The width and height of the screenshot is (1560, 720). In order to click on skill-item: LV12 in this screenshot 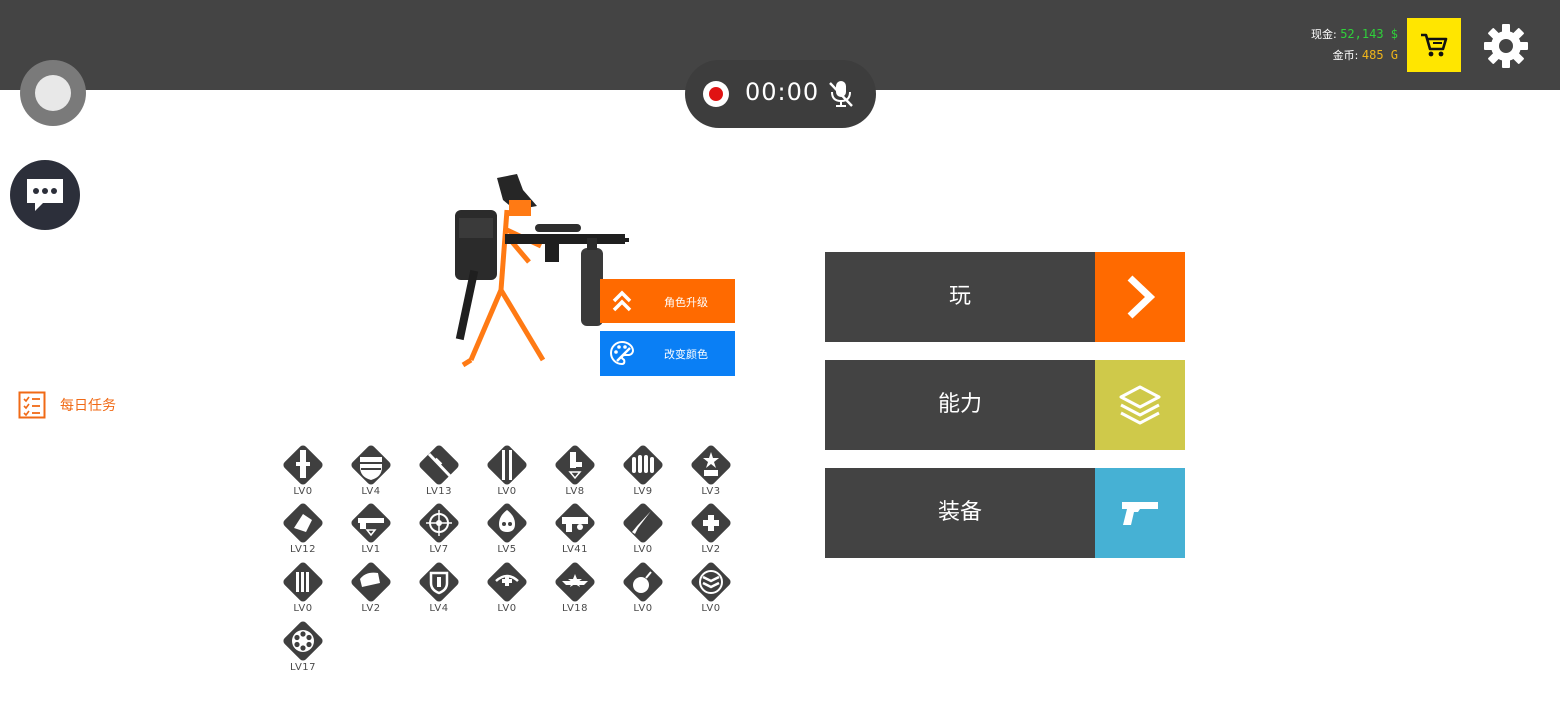, I will do `click(303, 527)`.